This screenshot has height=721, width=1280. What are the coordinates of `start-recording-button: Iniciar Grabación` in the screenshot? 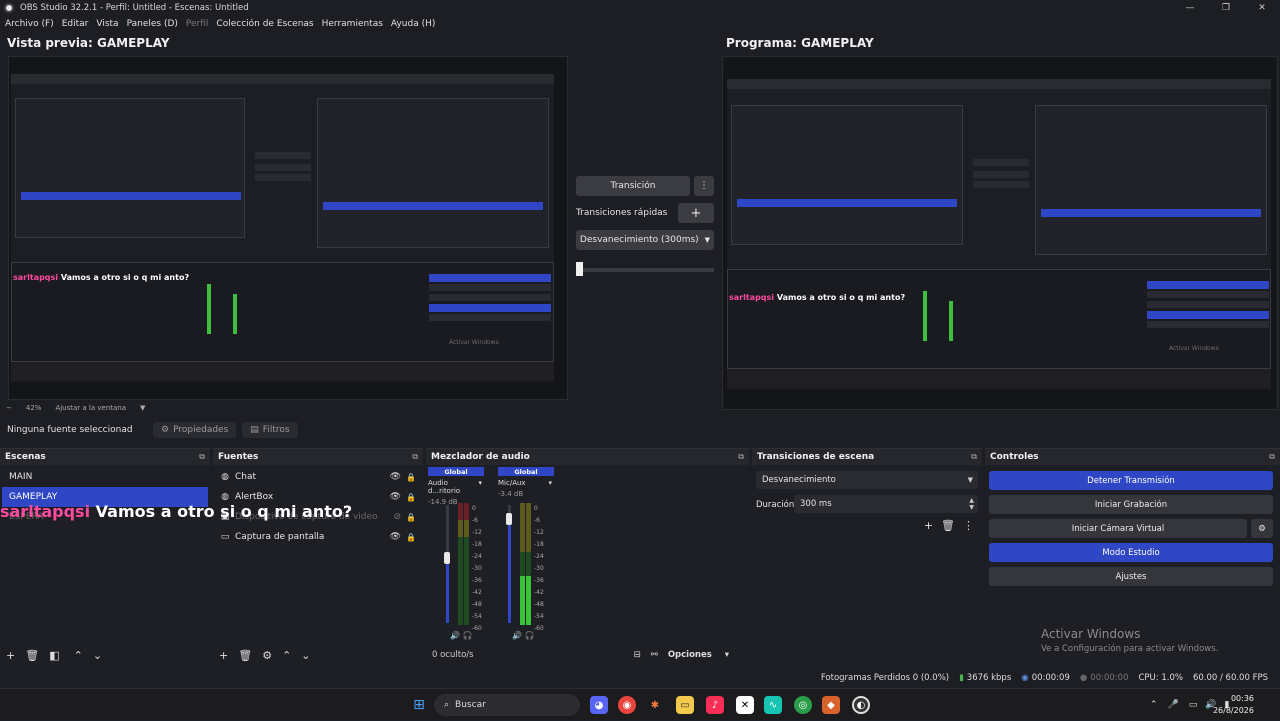 It's located at (1131, 504).